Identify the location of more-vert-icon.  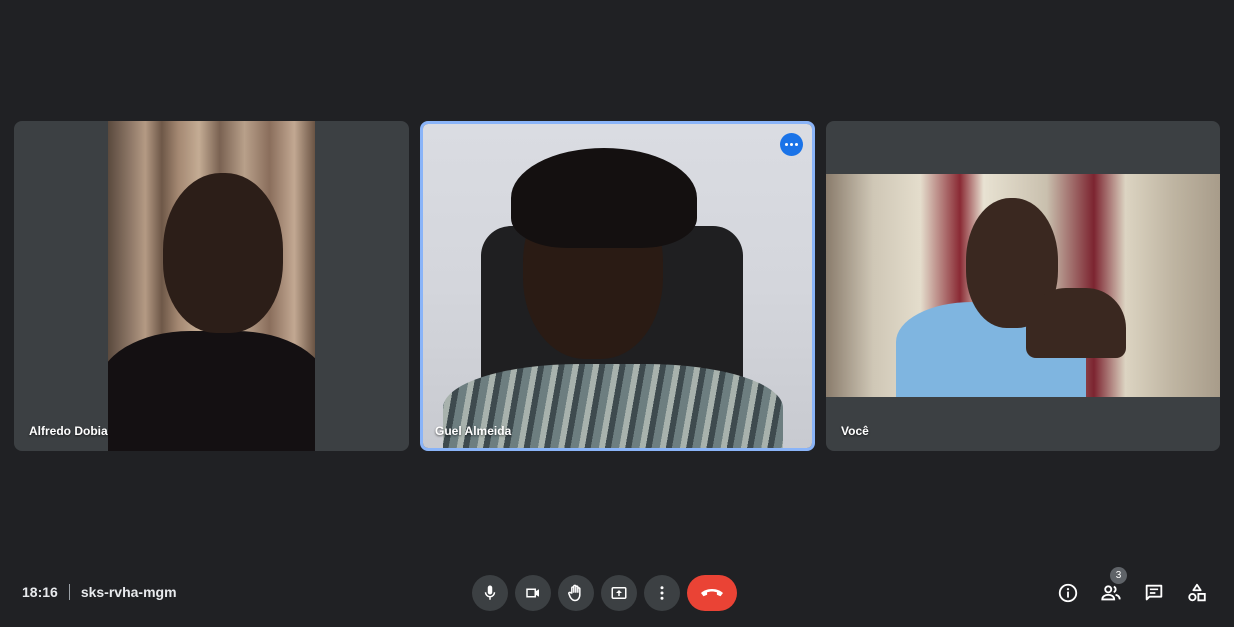
(662, 593).